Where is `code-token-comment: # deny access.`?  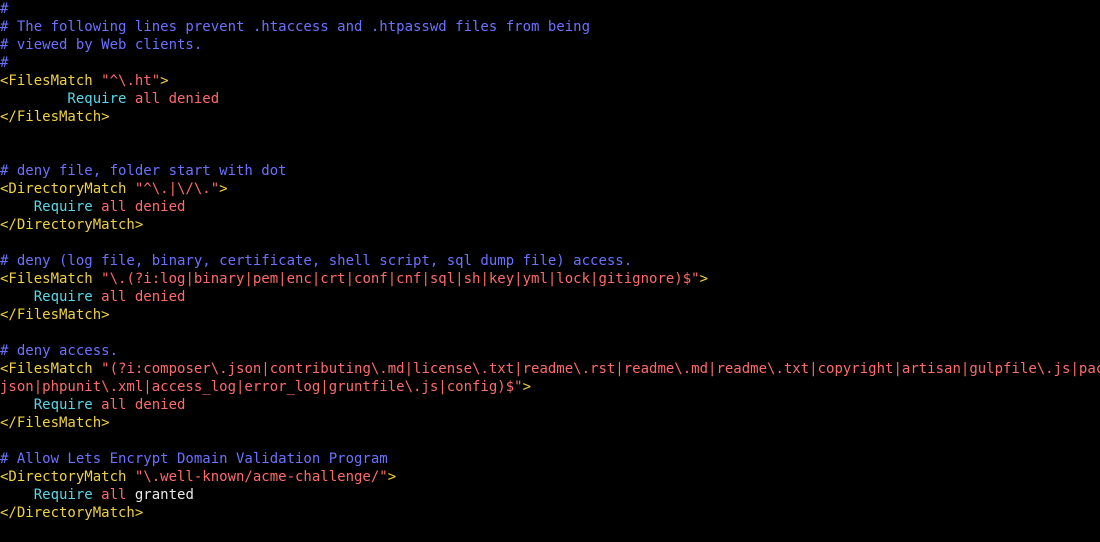 code-token-comment: # deny access. is located at coordinates (59, 351).